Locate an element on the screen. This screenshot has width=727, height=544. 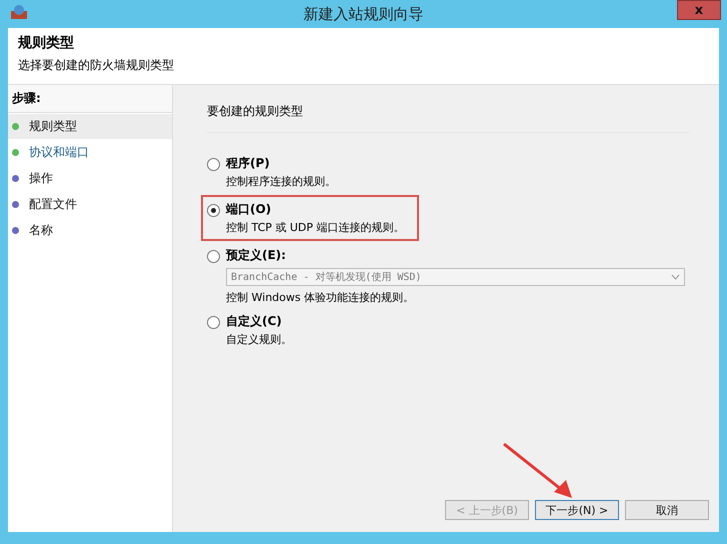
step-item: 操作 is located at coordinates (90, 178).